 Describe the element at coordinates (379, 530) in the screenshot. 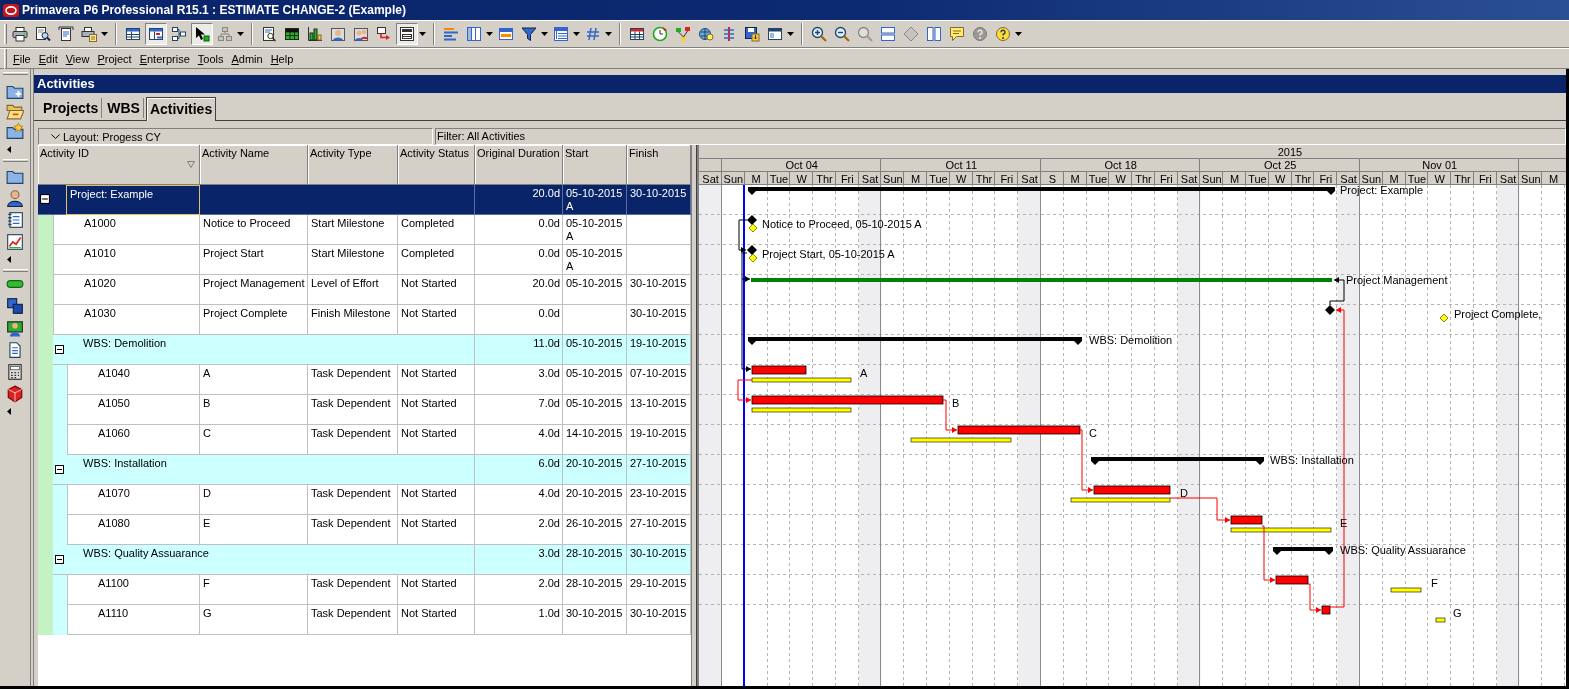

I see `table-row: A1080 E Task Dependent Not Started 2.0d 26-10-2015 27-10-2015` at that location.